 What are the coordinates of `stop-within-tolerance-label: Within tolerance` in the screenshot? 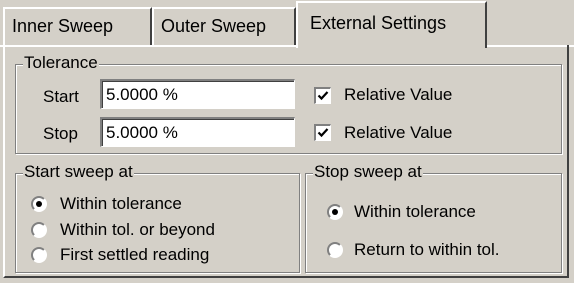 It's located at (415, 212).